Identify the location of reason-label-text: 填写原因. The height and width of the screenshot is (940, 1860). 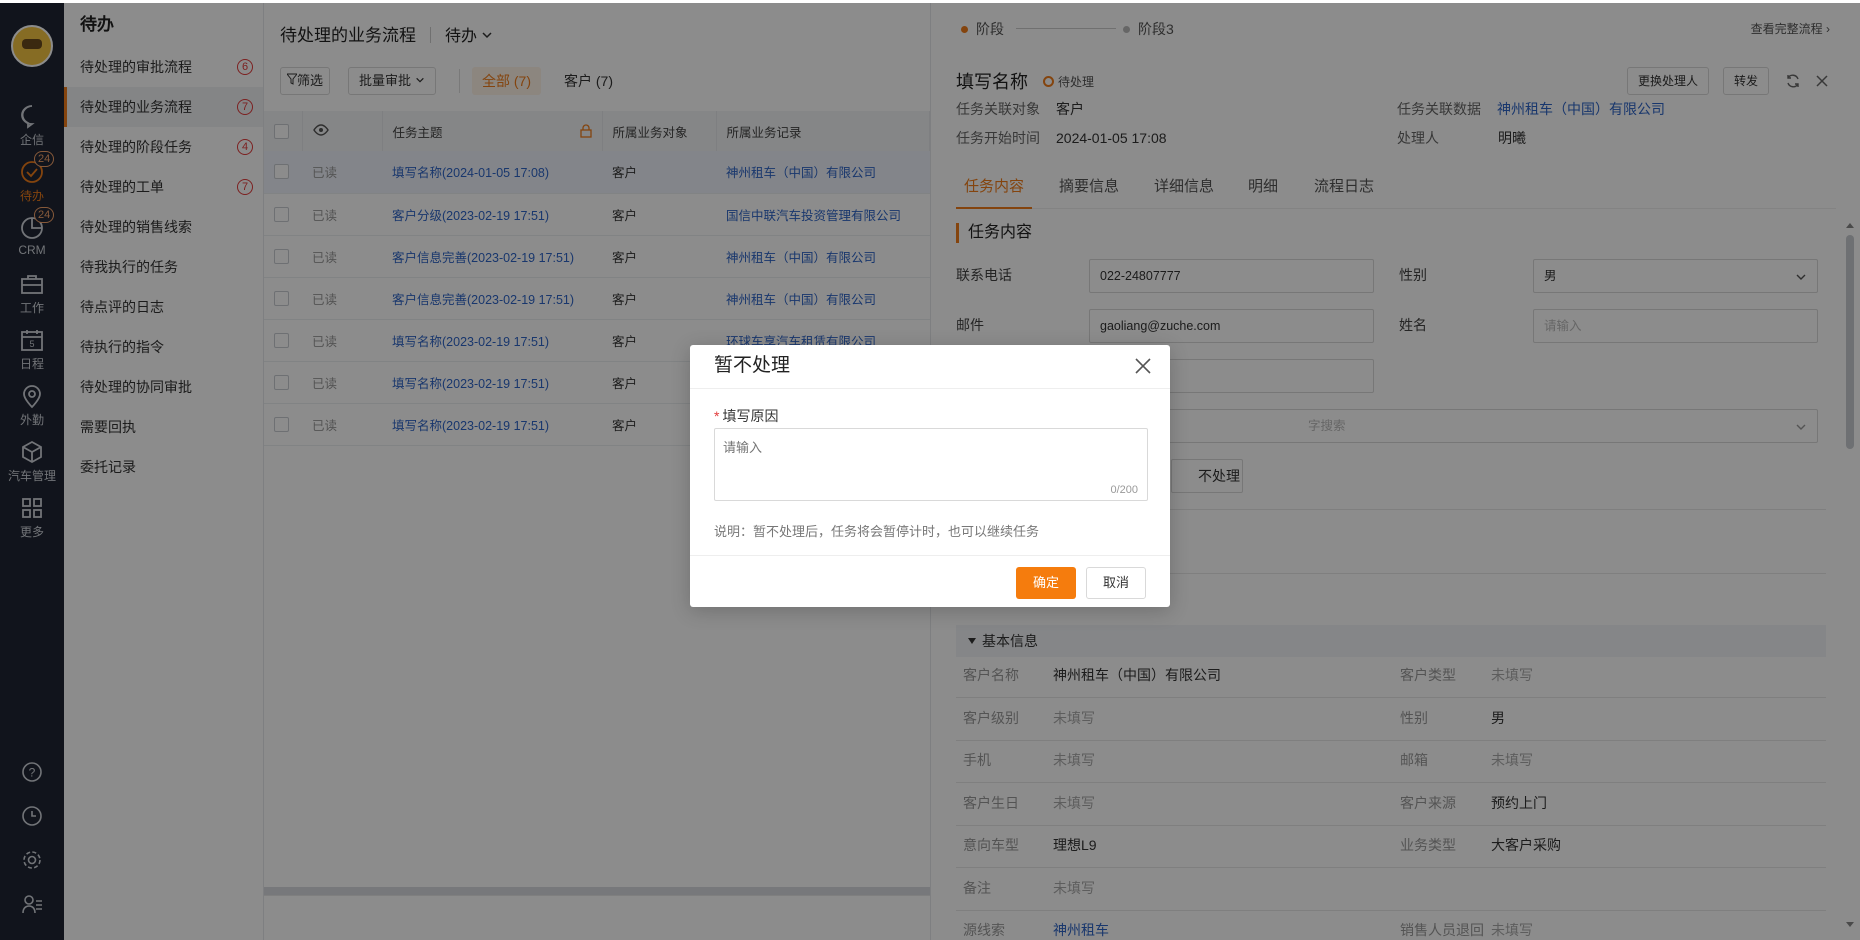
(750, 416).